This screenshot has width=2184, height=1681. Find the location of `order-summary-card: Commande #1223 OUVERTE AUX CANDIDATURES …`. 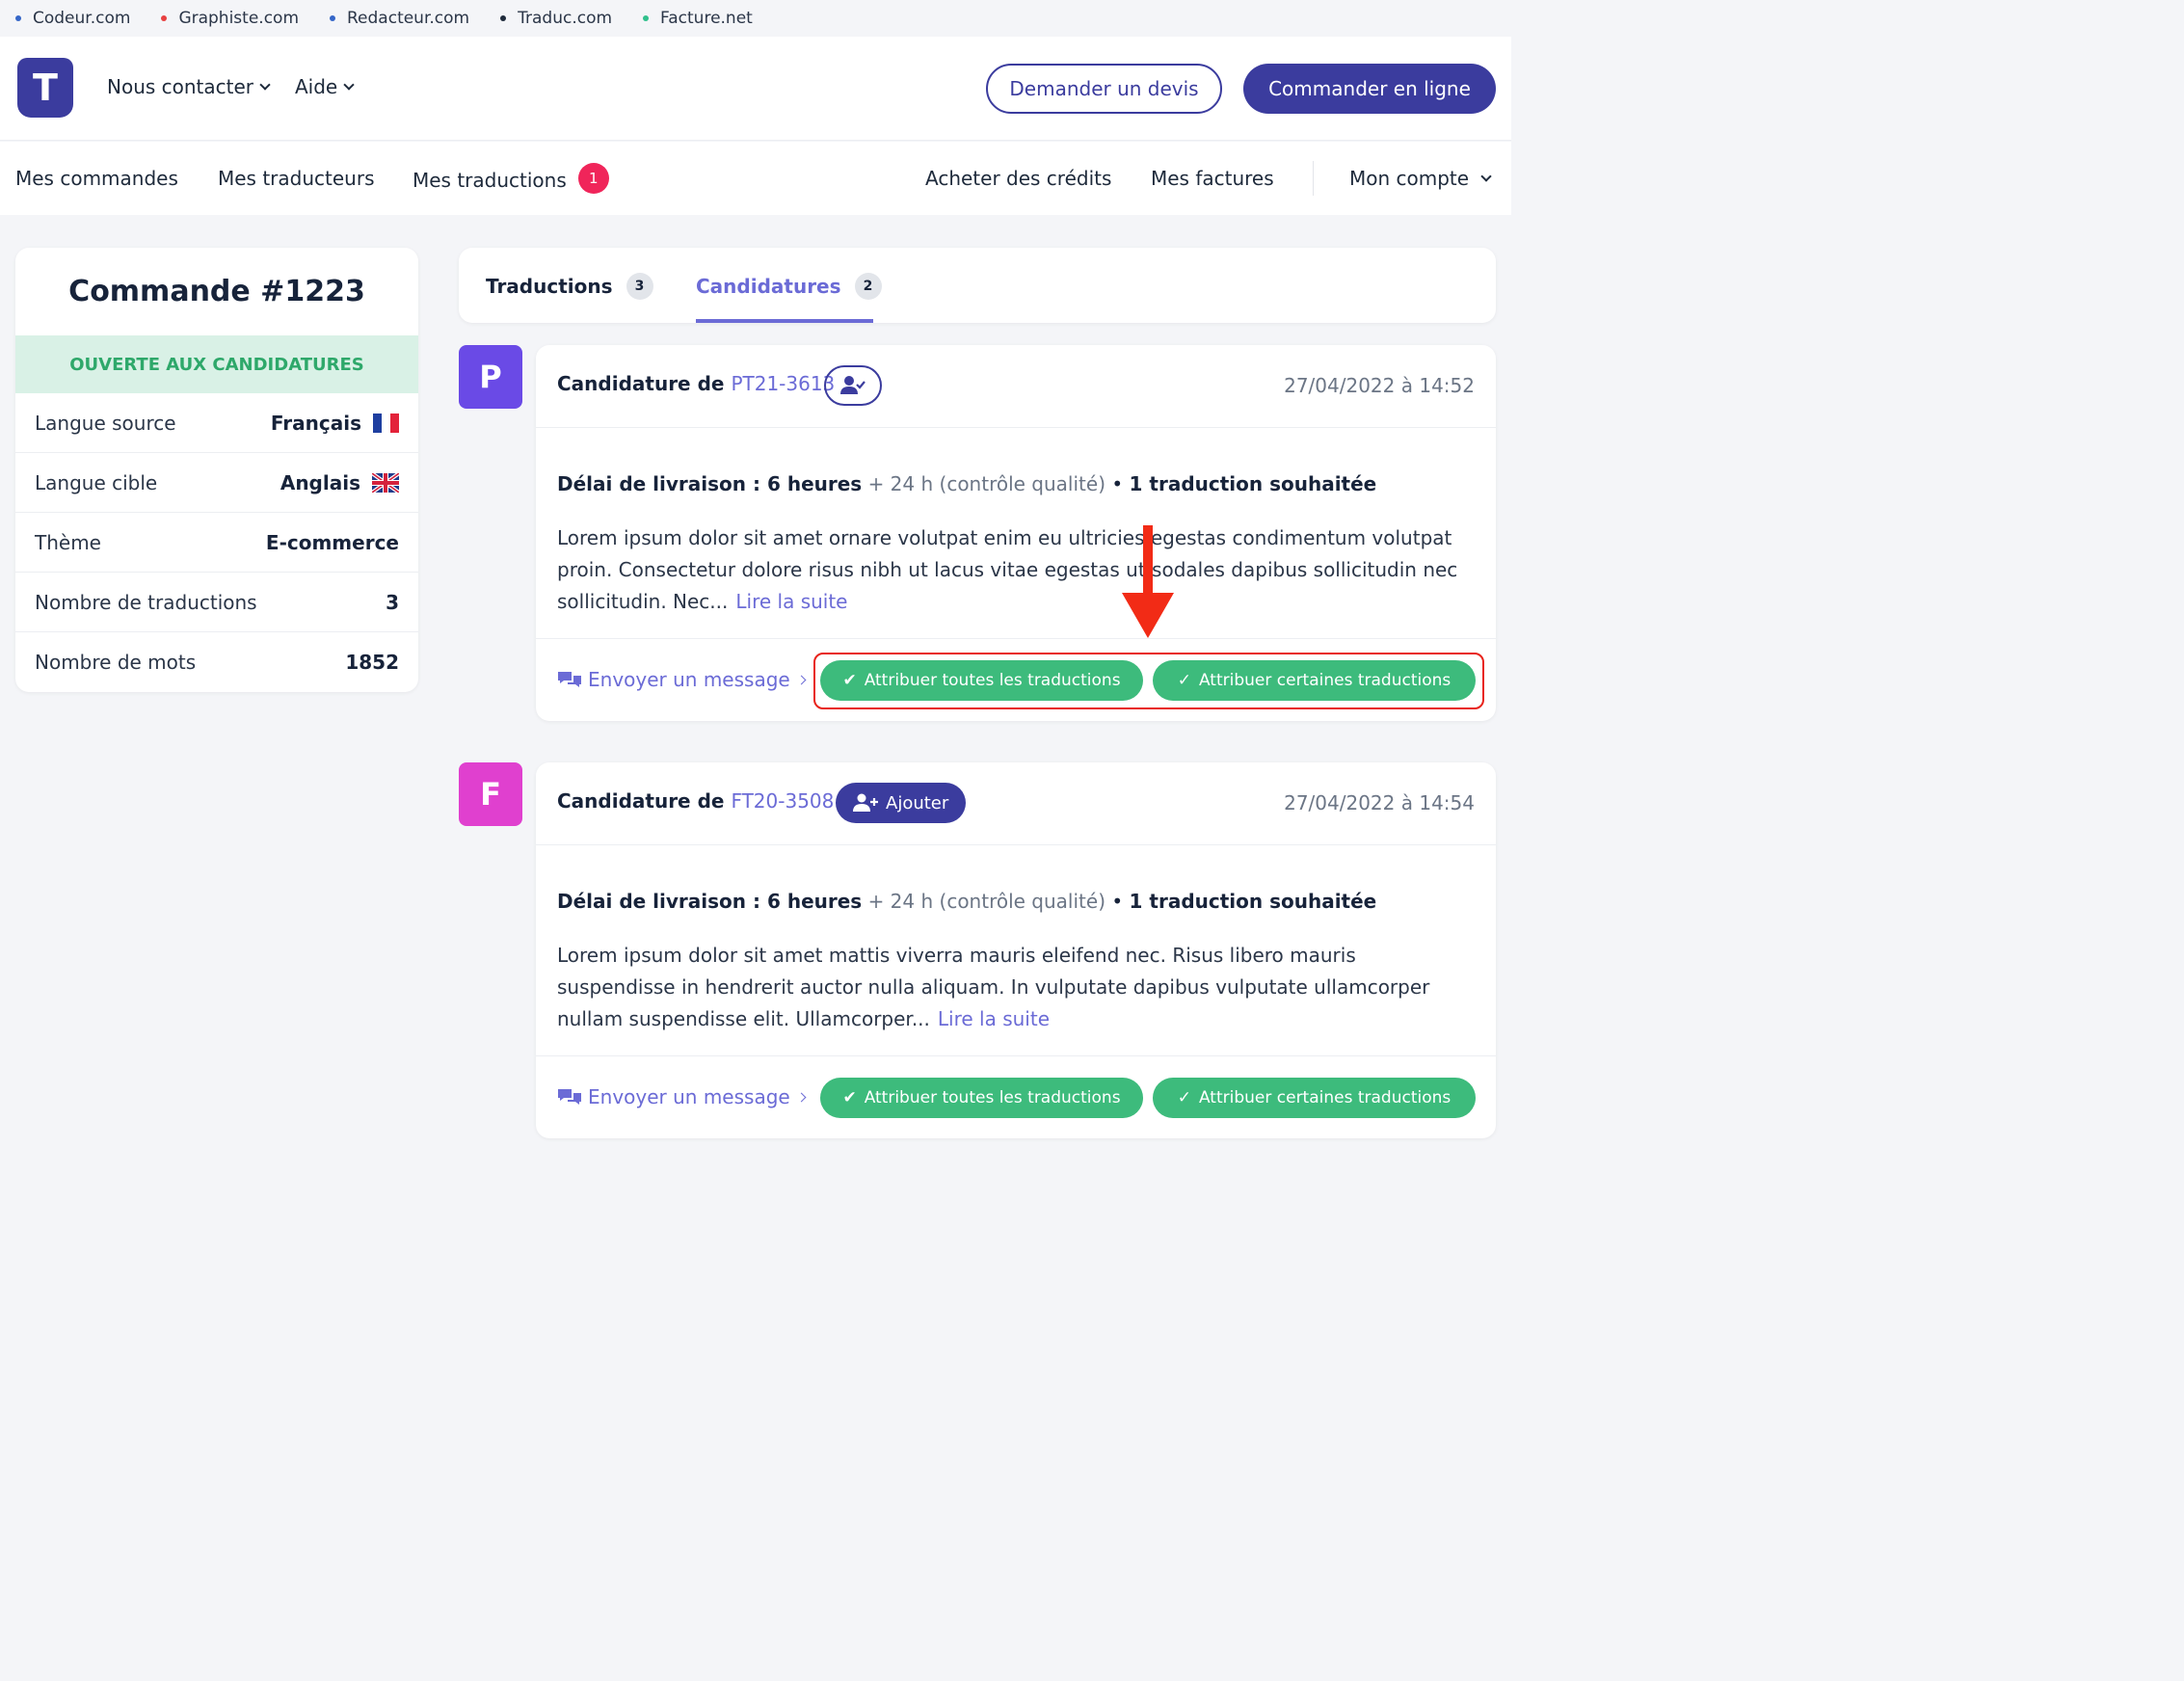

order-summary-card: Commande #1223 OUVERTE AUX CANDIDATURES … is located at coordinates (217, 470).